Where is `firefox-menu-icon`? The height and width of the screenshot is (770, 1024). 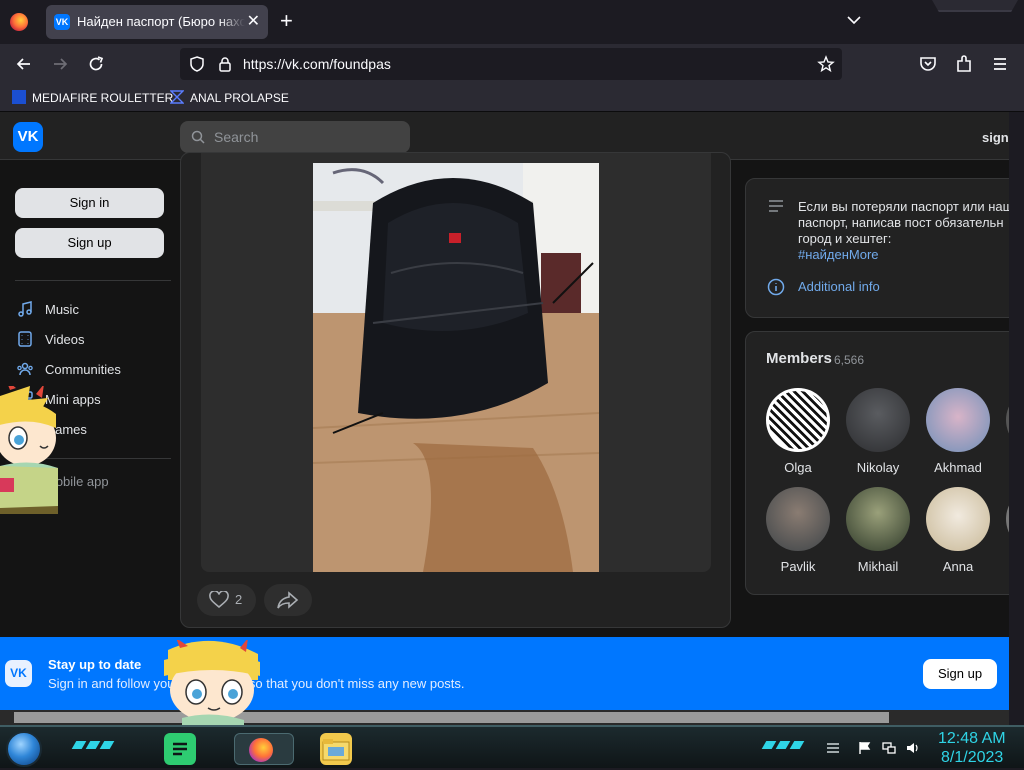
firefox-menu-icon is located at coordinates (19, 22).